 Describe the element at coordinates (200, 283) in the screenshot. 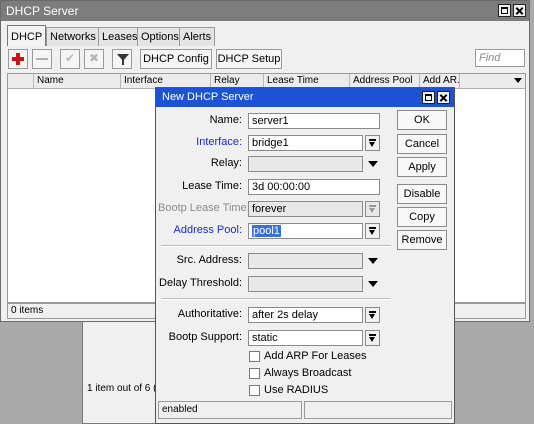

I see `delay-threshold-label: Delay Threshold:` at that location.